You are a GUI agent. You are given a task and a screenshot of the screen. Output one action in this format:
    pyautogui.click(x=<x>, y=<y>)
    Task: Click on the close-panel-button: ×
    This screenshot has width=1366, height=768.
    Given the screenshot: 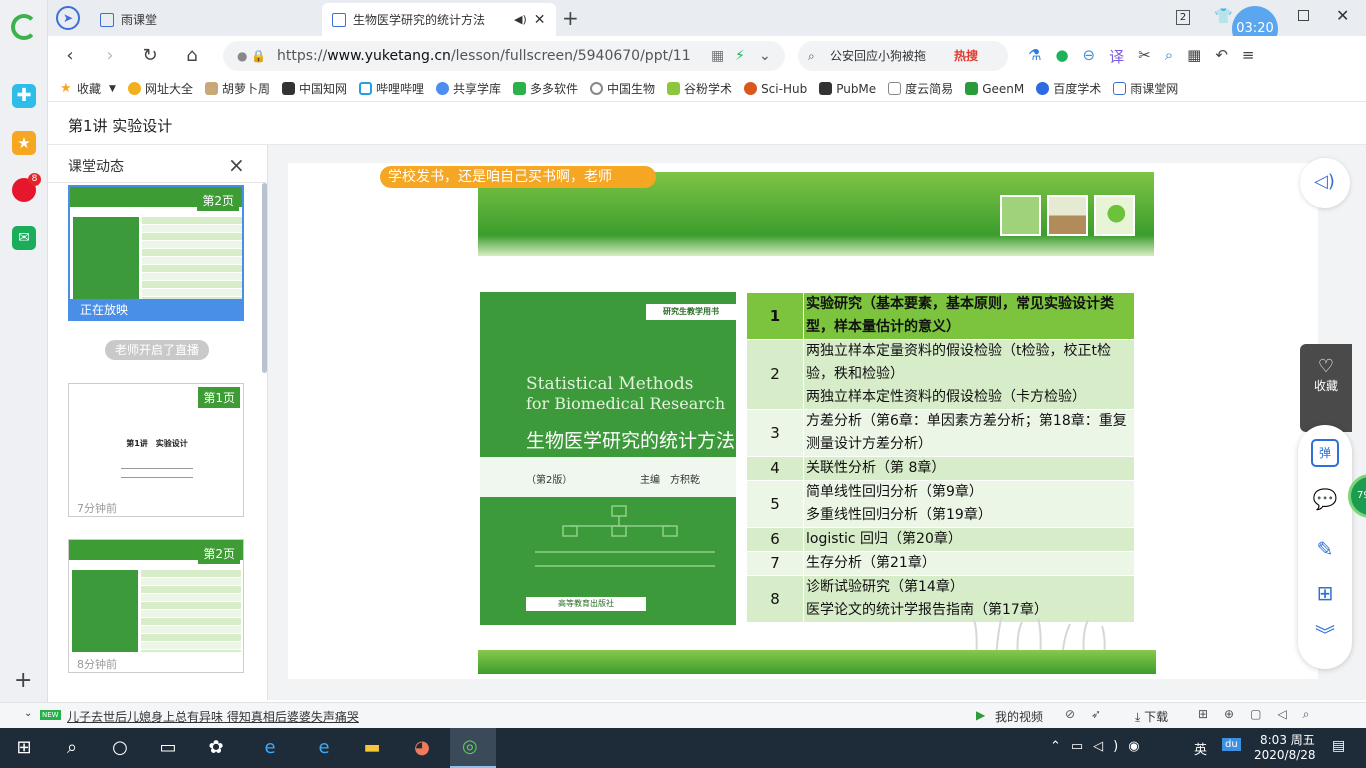 What is the action you would take?
    pyautogui.click(x=236, y=165)
    